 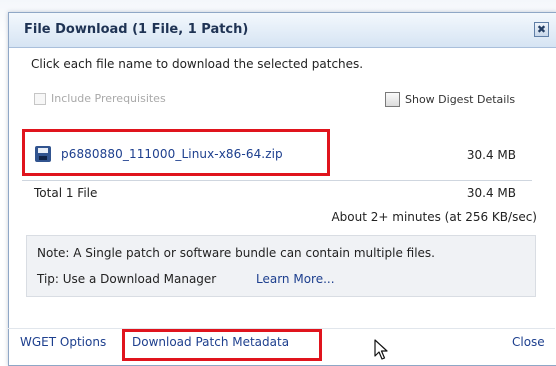 What do you see at coordinates (491, 155) in the screenshot?
I see `file-size: 30.4 MB` at bounding box center [491, 155].